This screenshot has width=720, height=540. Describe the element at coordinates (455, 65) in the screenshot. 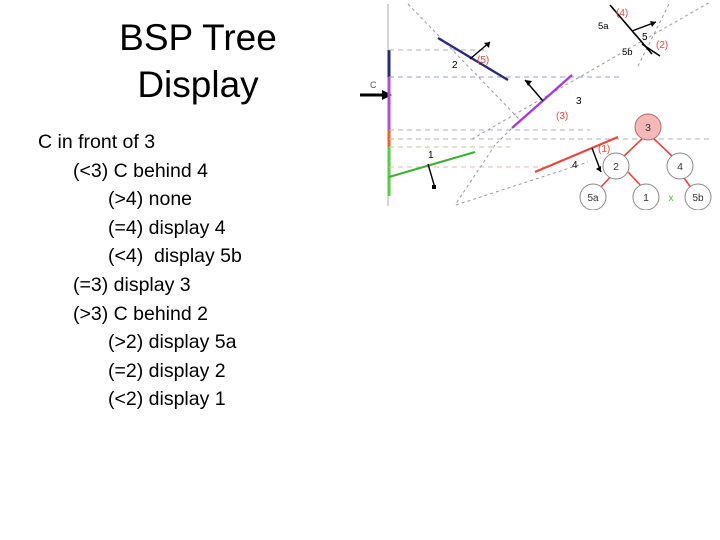

I see `segment-2-label: 2` at that location.